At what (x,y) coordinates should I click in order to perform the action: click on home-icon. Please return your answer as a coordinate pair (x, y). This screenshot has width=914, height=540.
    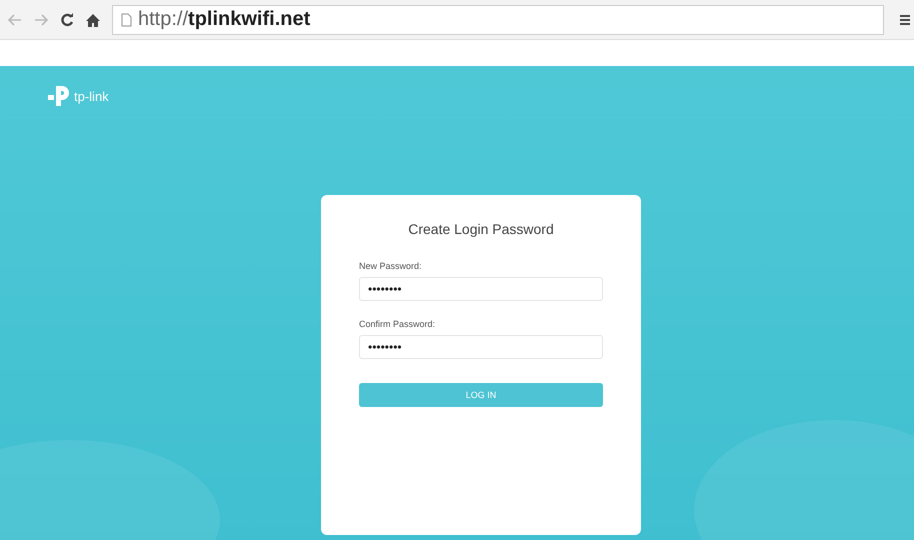
    Looking at the image, I should click on (93, 19).